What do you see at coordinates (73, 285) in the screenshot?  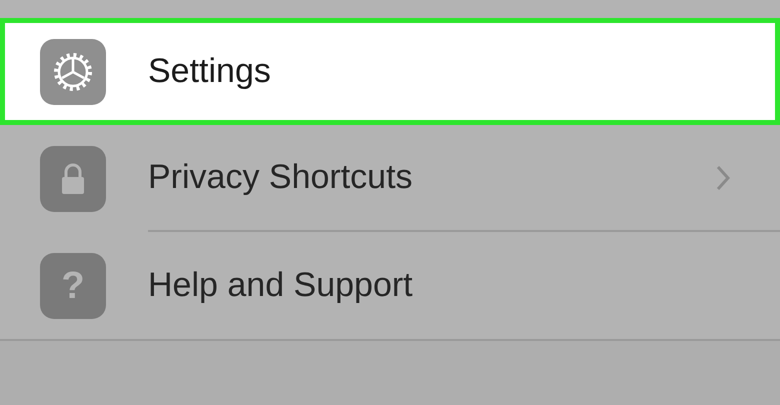 I see `help-icon: ?` at bounding box center [73, 285].